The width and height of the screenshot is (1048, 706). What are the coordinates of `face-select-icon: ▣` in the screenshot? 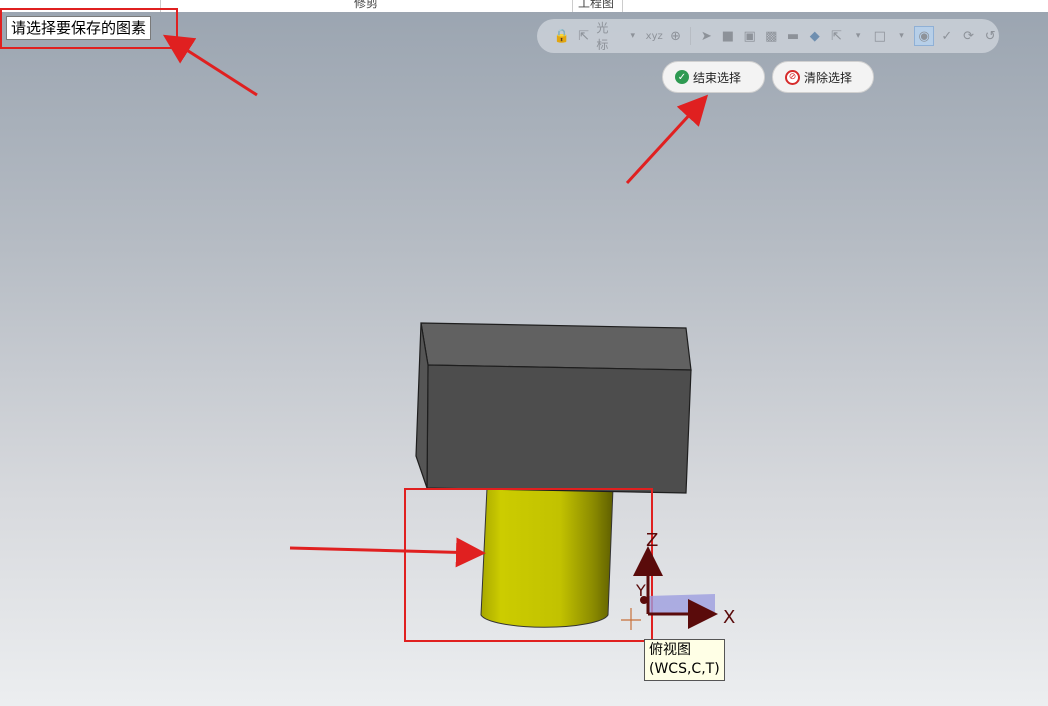 It's located at (750, 36).